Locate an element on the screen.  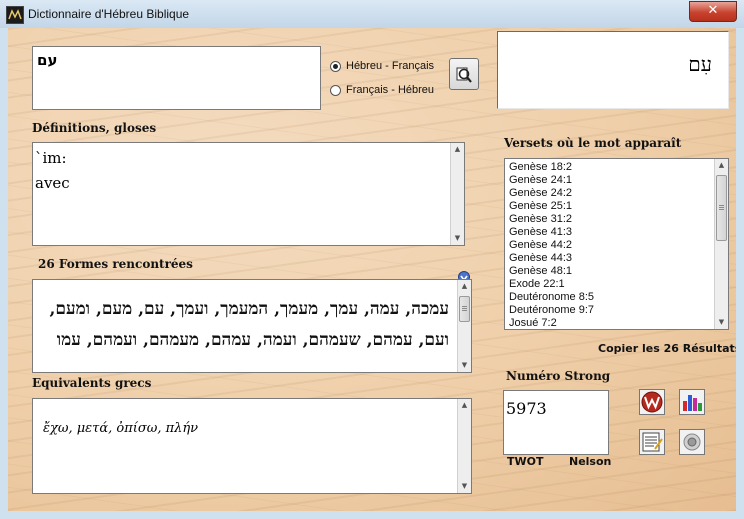
audio-button is located at coordinates (692, 442).